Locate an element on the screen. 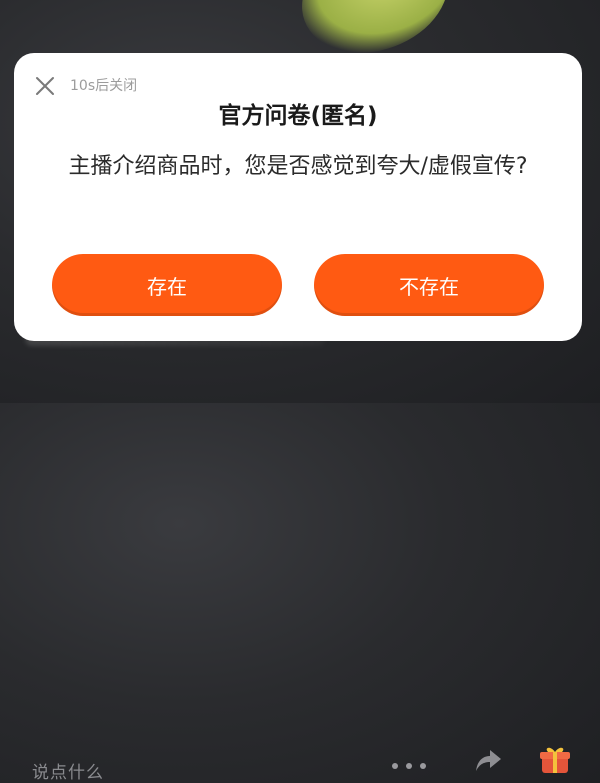  close-icon is located at coordinates (45, 86).